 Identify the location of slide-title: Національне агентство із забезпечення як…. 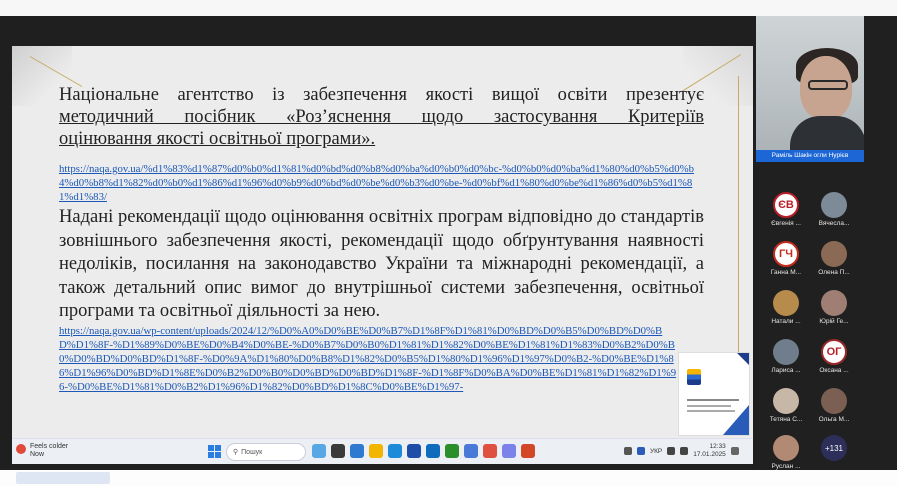
(381, 117).